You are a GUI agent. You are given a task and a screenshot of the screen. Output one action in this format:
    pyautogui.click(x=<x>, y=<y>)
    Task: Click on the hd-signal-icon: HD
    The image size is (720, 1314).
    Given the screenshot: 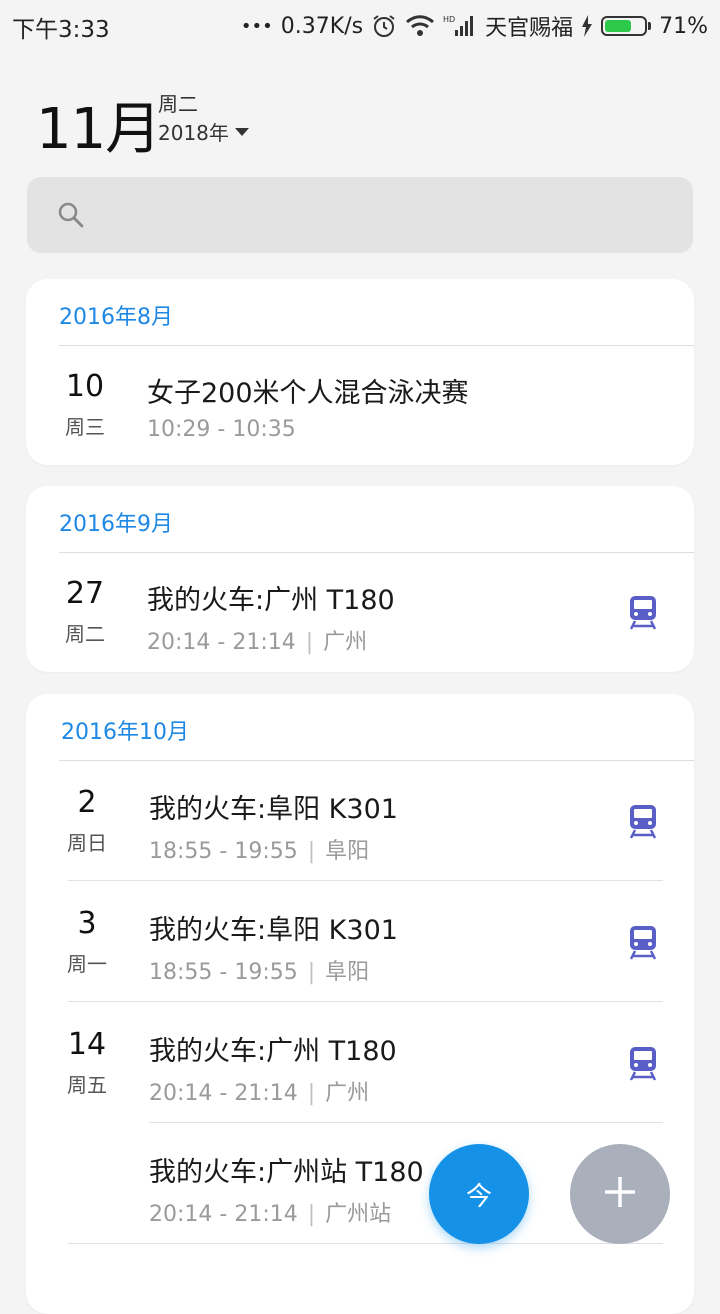 What is the action you would take?
    pyautogui.click(x=460, y=26)
    